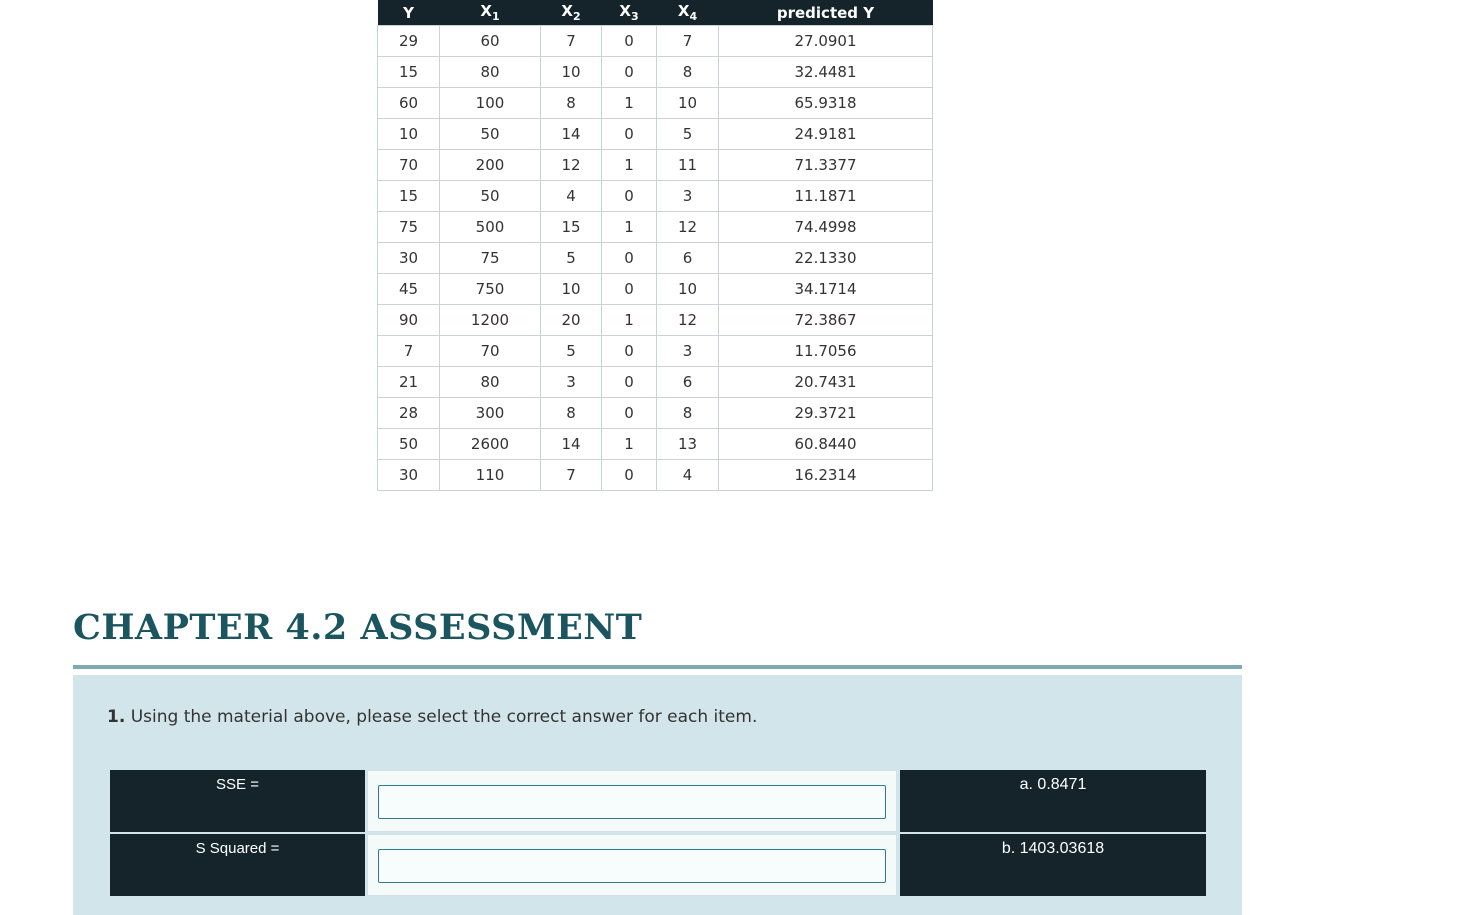 The image size is (1472, 915). Describe the element at coordinates (408, 196) in the screenshot. I see `cell-y: 15` at that location.